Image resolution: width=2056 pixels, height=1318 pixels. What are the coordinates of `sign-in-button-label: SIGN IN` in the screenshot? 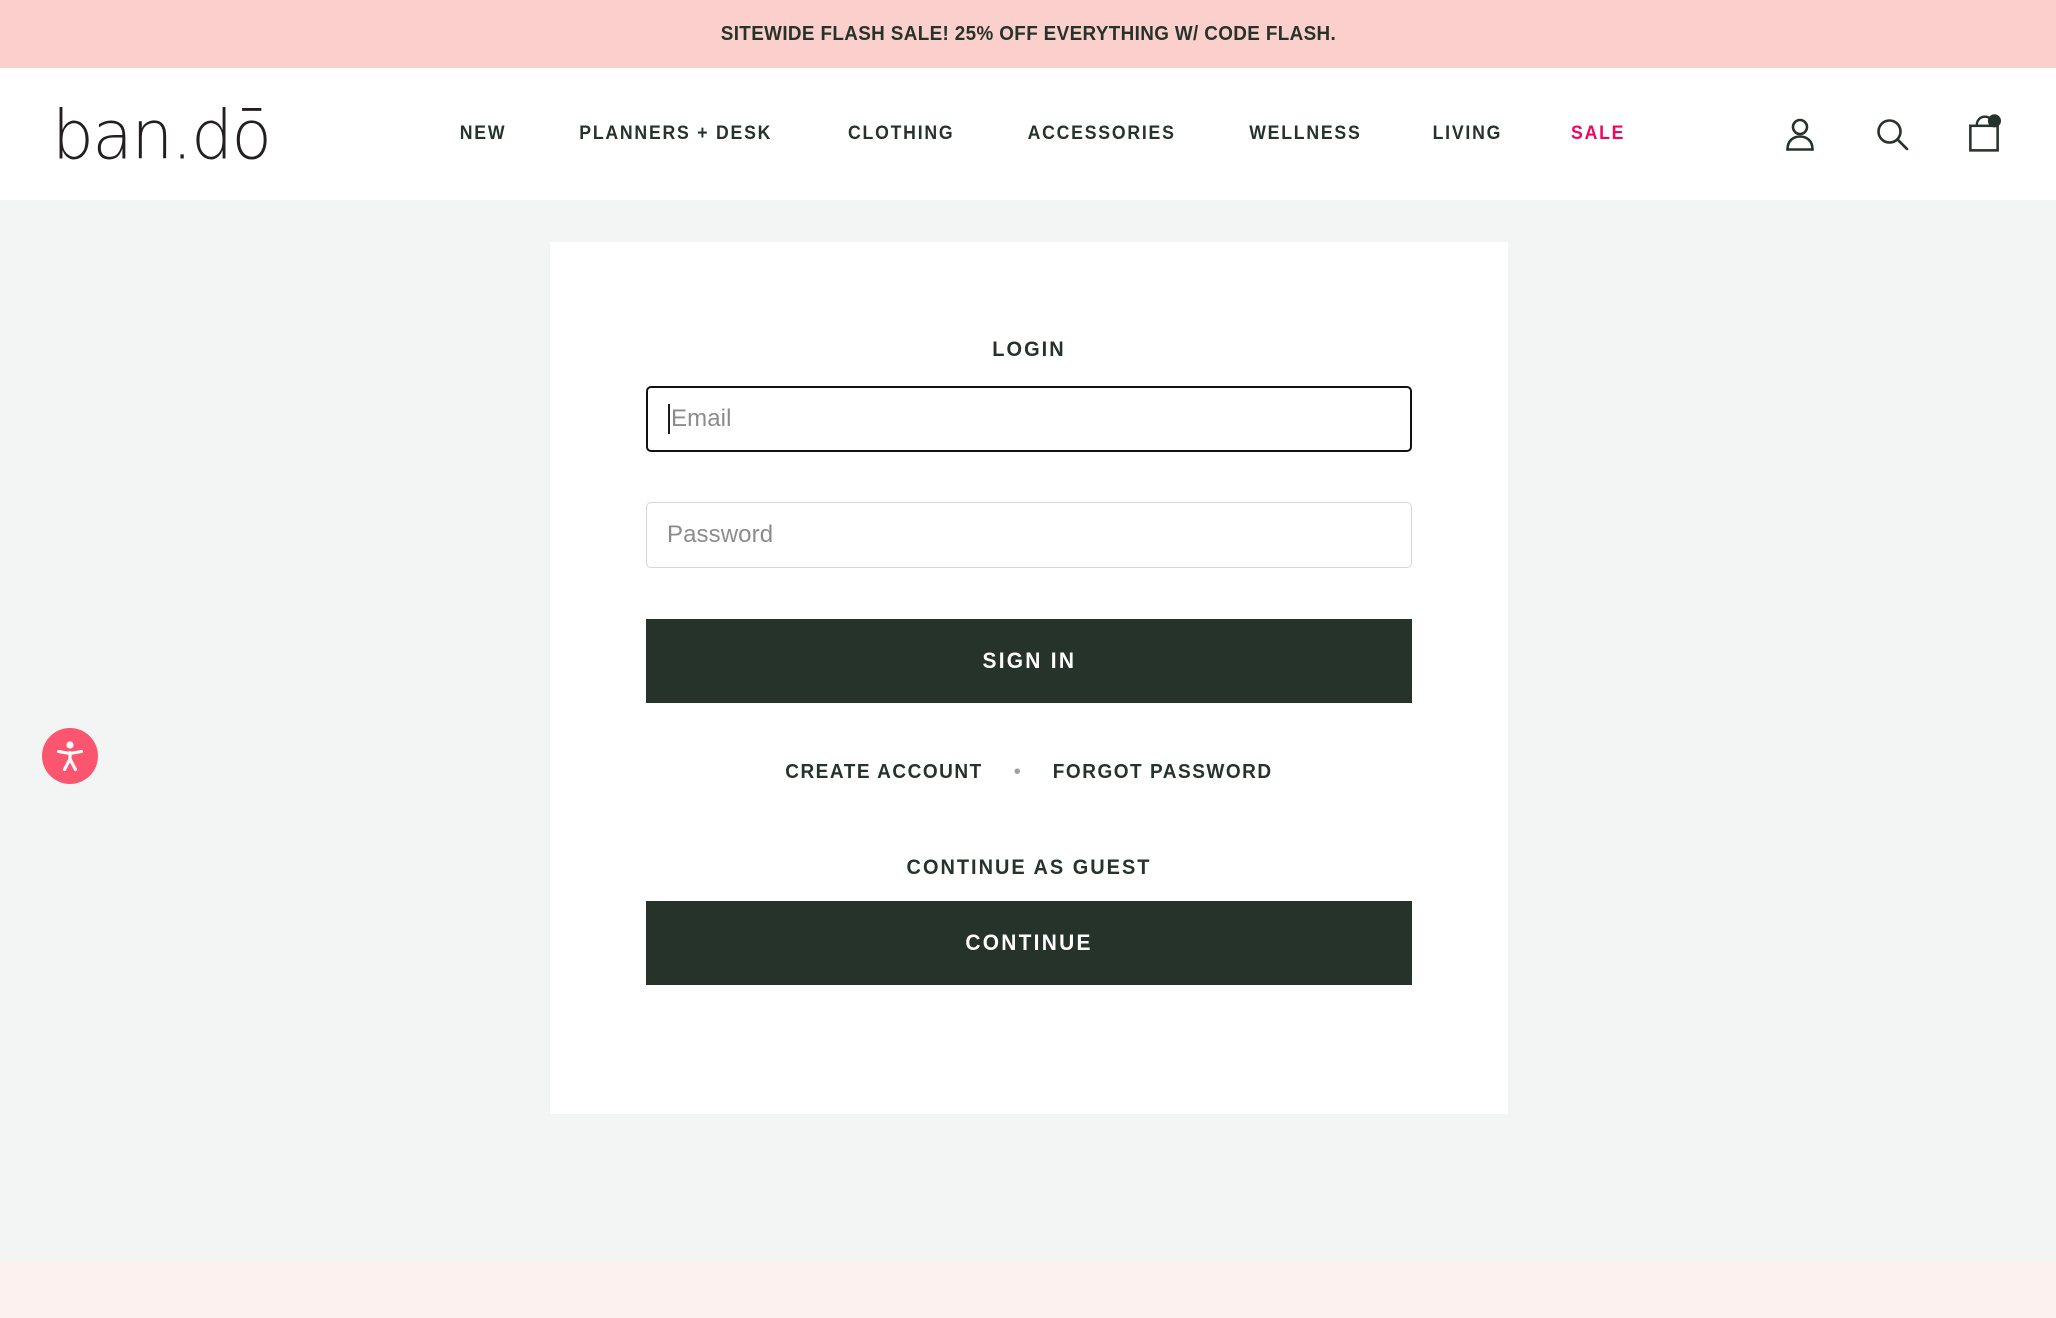 It's located at (1029, 660).